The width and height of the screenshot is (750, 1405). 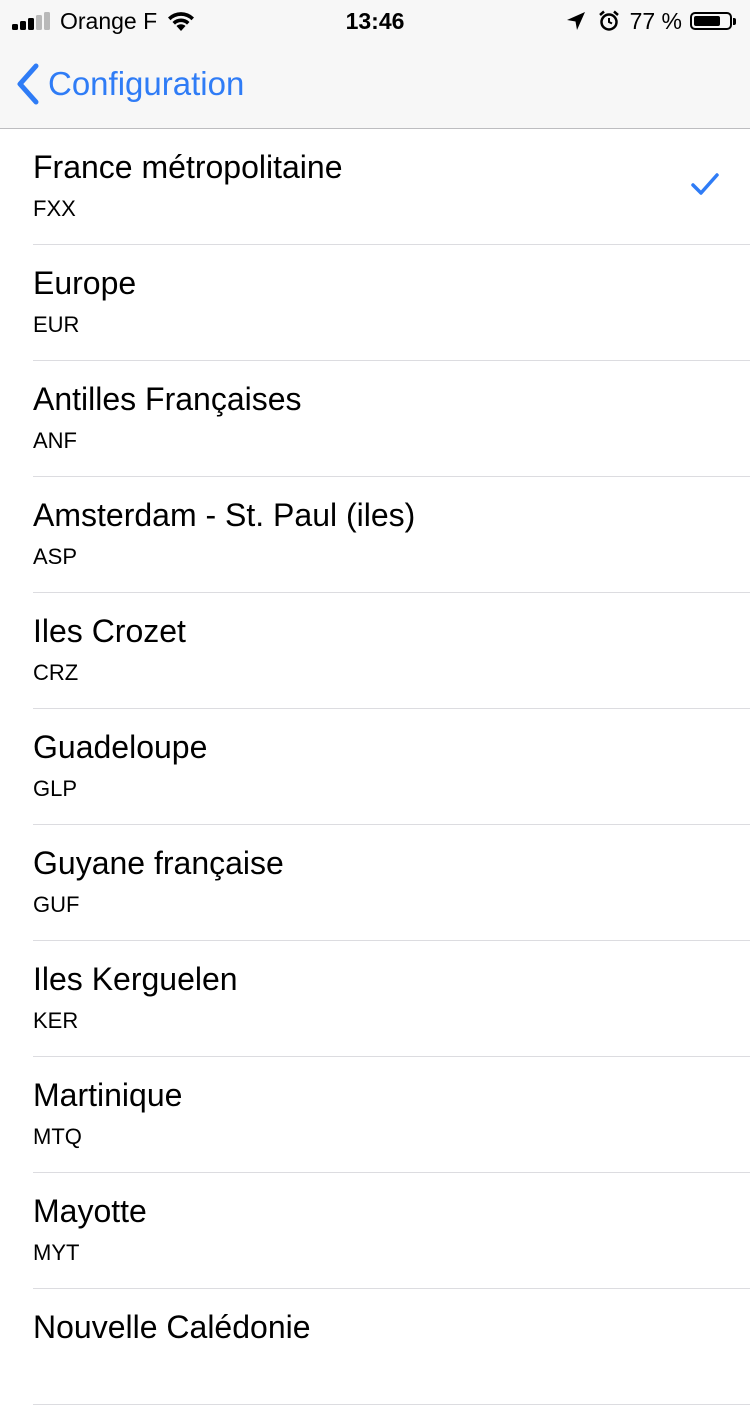 I want to click on battery-tip, so click(x=734, y=21).